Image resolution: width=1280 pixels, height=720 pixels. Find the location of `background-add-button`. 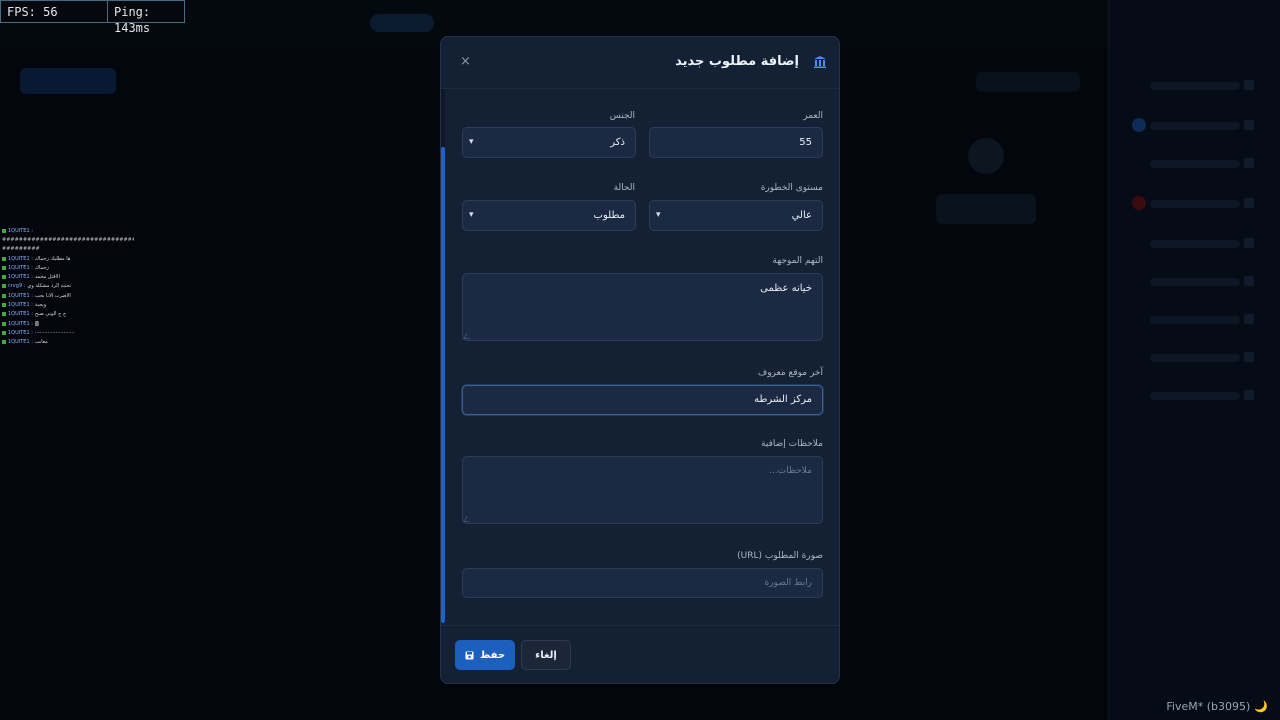

background-add-button is located at coordinates (68, 81).